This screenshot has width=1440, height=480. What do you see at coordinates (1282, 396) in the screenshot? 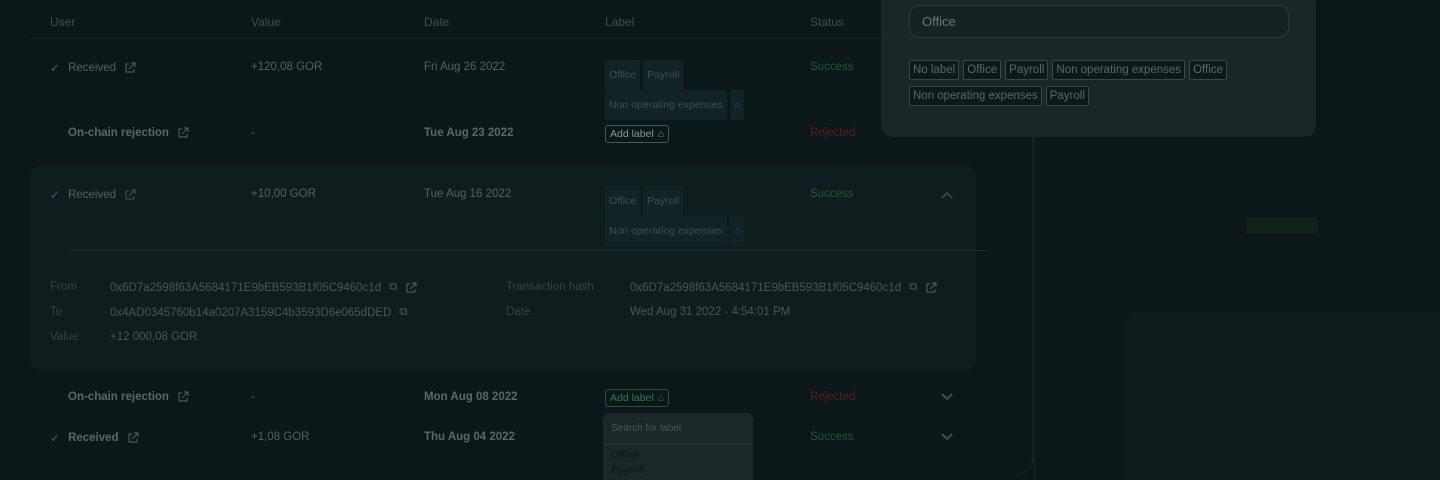
I see `info-card` at bounding box center [1282, 396].